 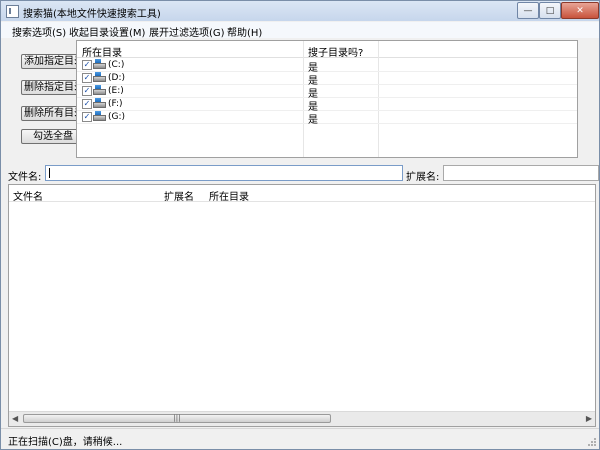 I want to click on minimize-icon: —, so click(x=528, y=10).